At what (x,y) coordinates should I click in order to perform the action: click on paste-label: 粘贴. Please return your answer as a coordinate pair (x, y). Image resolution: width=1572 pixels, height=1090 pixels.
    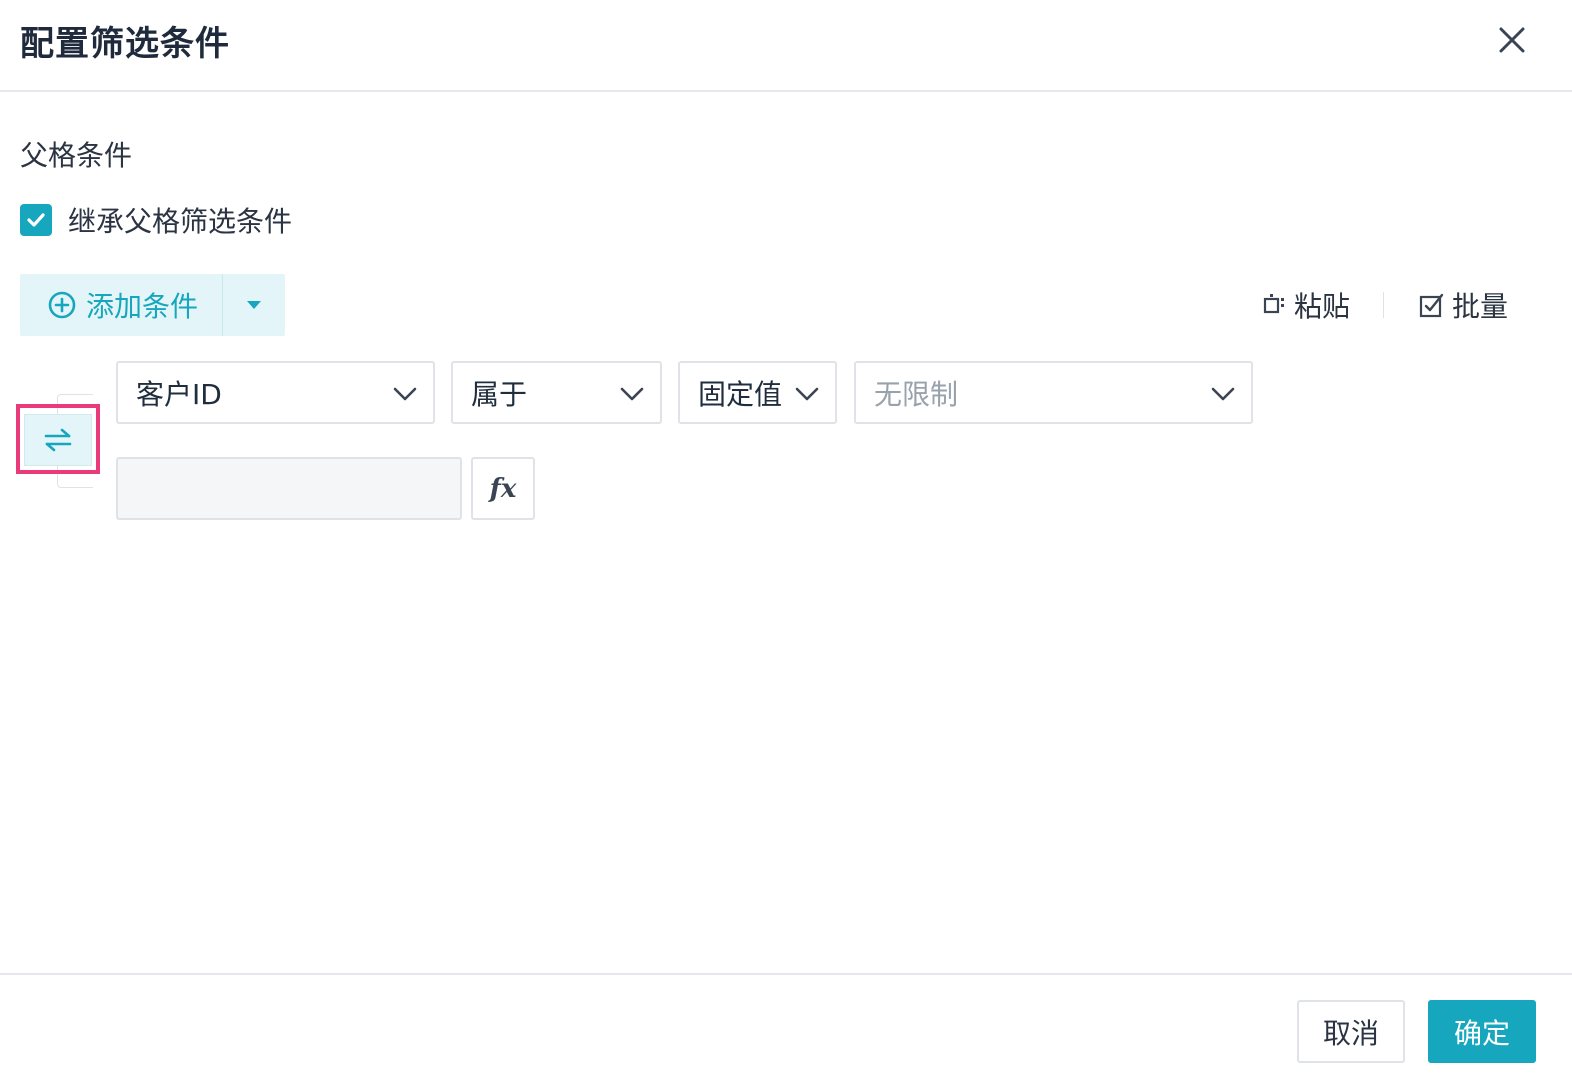
    Looking at the image, I should click on (1322, 306).